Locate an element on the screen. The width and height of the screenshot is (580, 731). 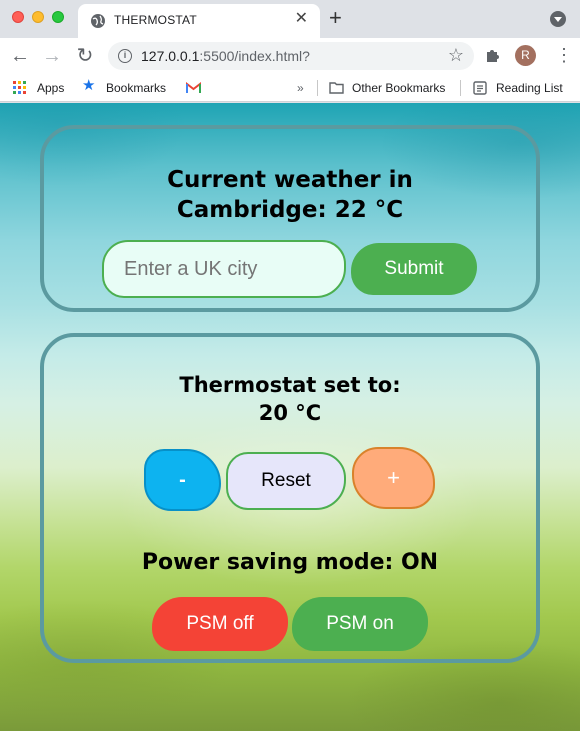
reset-button: Reset is located at coordinates (286, 481).